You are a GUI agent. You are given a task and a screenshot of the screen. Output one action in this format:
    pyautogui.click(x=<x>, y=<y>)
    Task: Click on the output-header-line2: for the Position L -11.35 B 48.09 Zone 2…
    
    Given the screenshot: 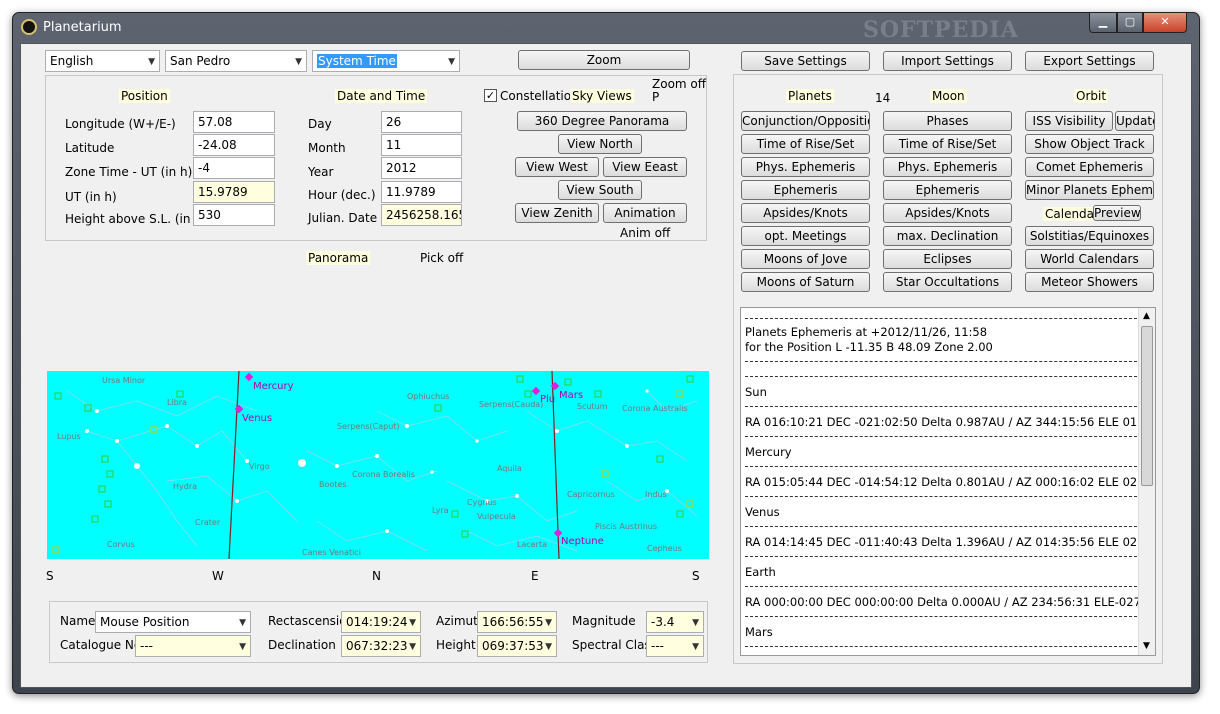 What is the action you would take?
    pyautogui.click(x=869, y=347)
    